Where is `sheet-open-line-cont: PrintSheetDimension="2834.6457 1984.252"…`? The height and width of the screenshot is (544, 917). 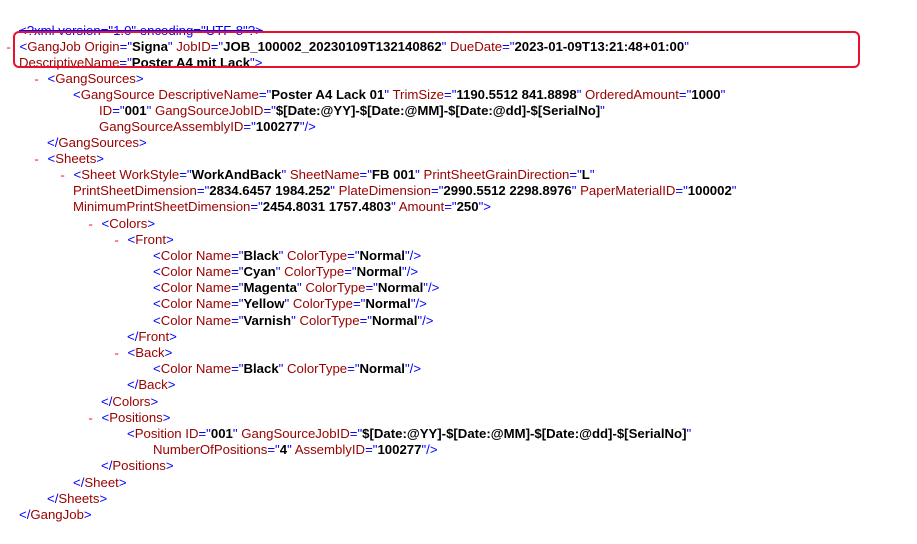
sheet-open-line-cont: PrintSheetDimension="2834.6457 1984.252"… is located at coordinates (405, 190).